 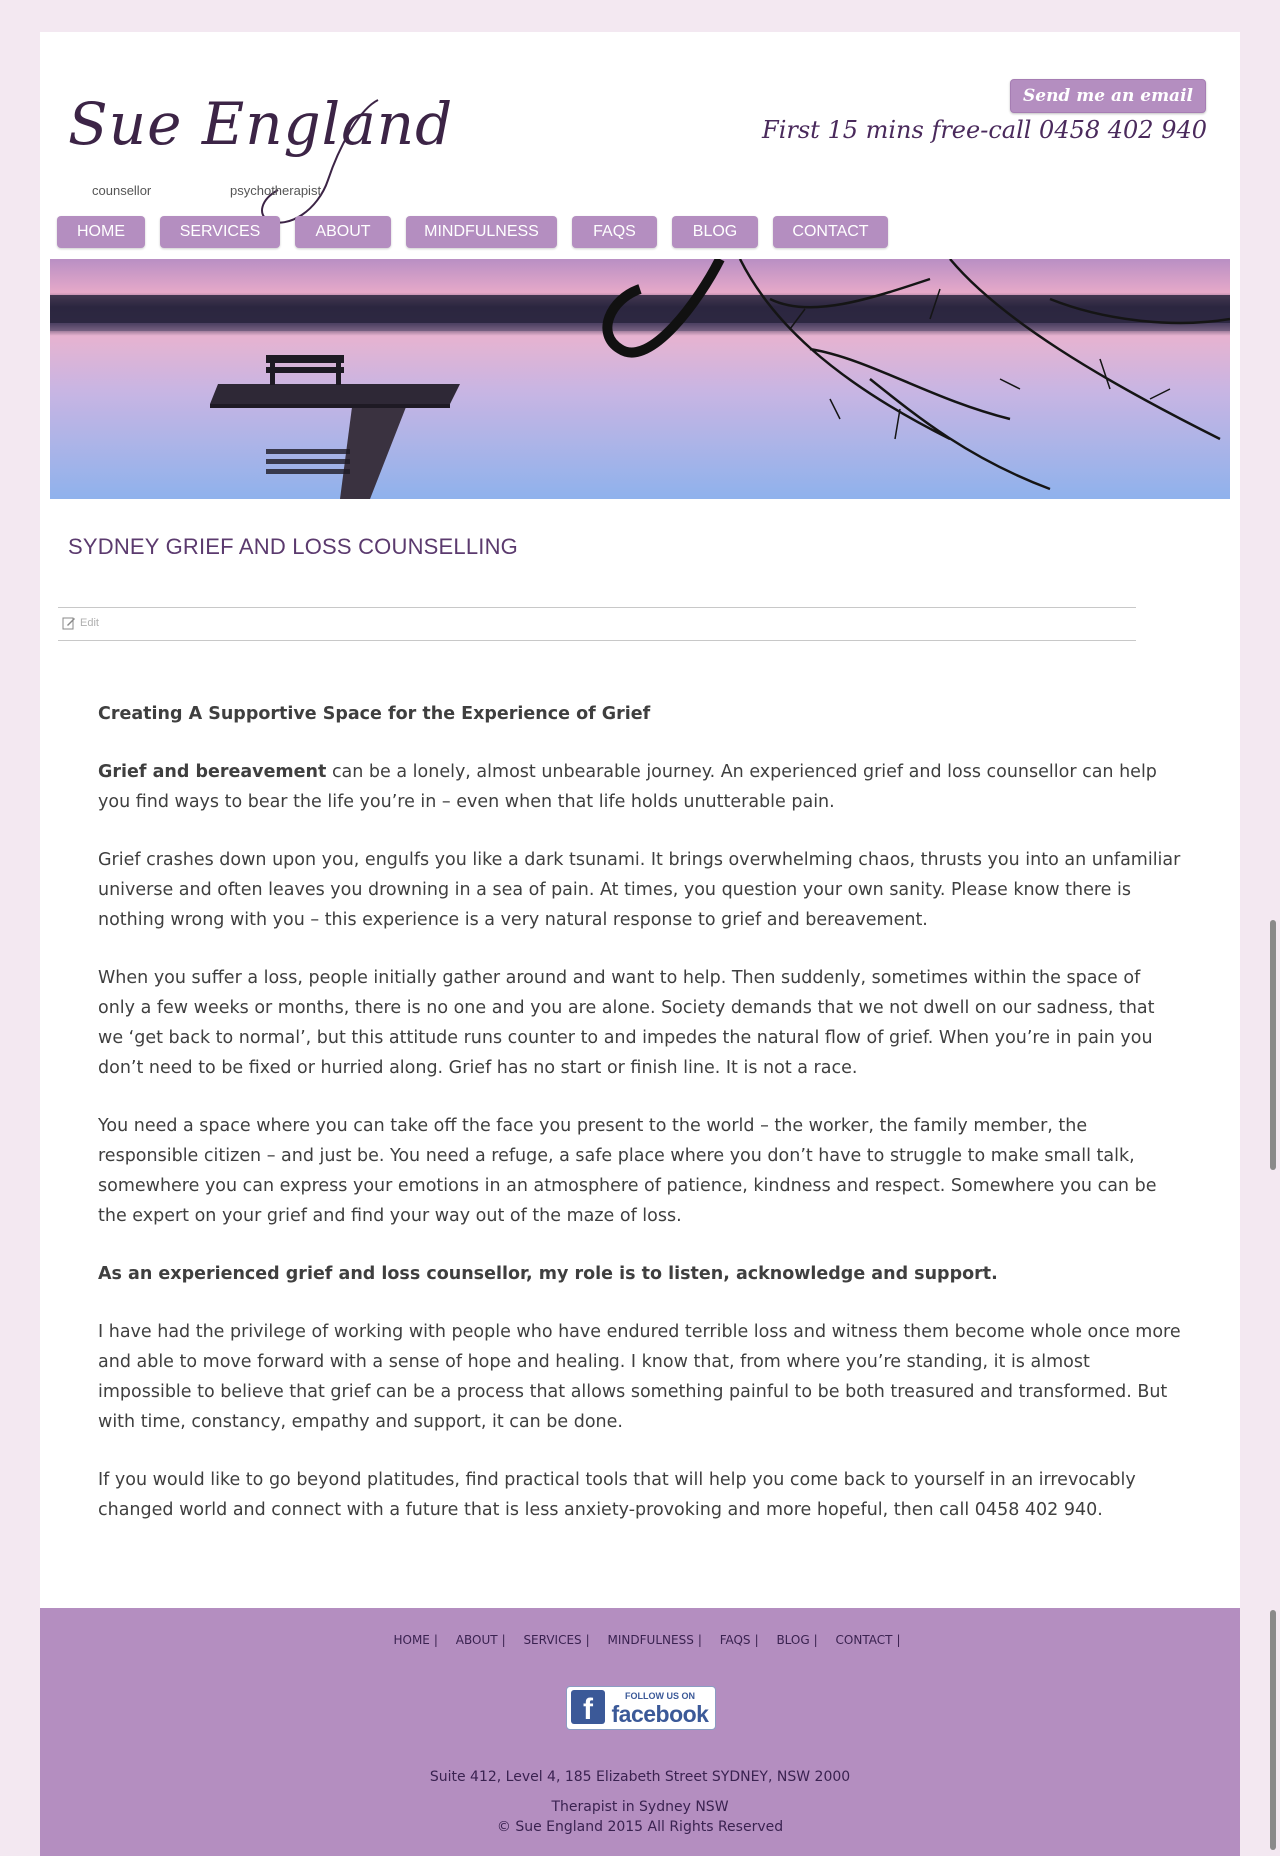 What do you see at coordinates (276, 190) in the screenshot?
I see `logo-subtitle-psychotherapist: psychotherapist` at bounding box center [276, 190].